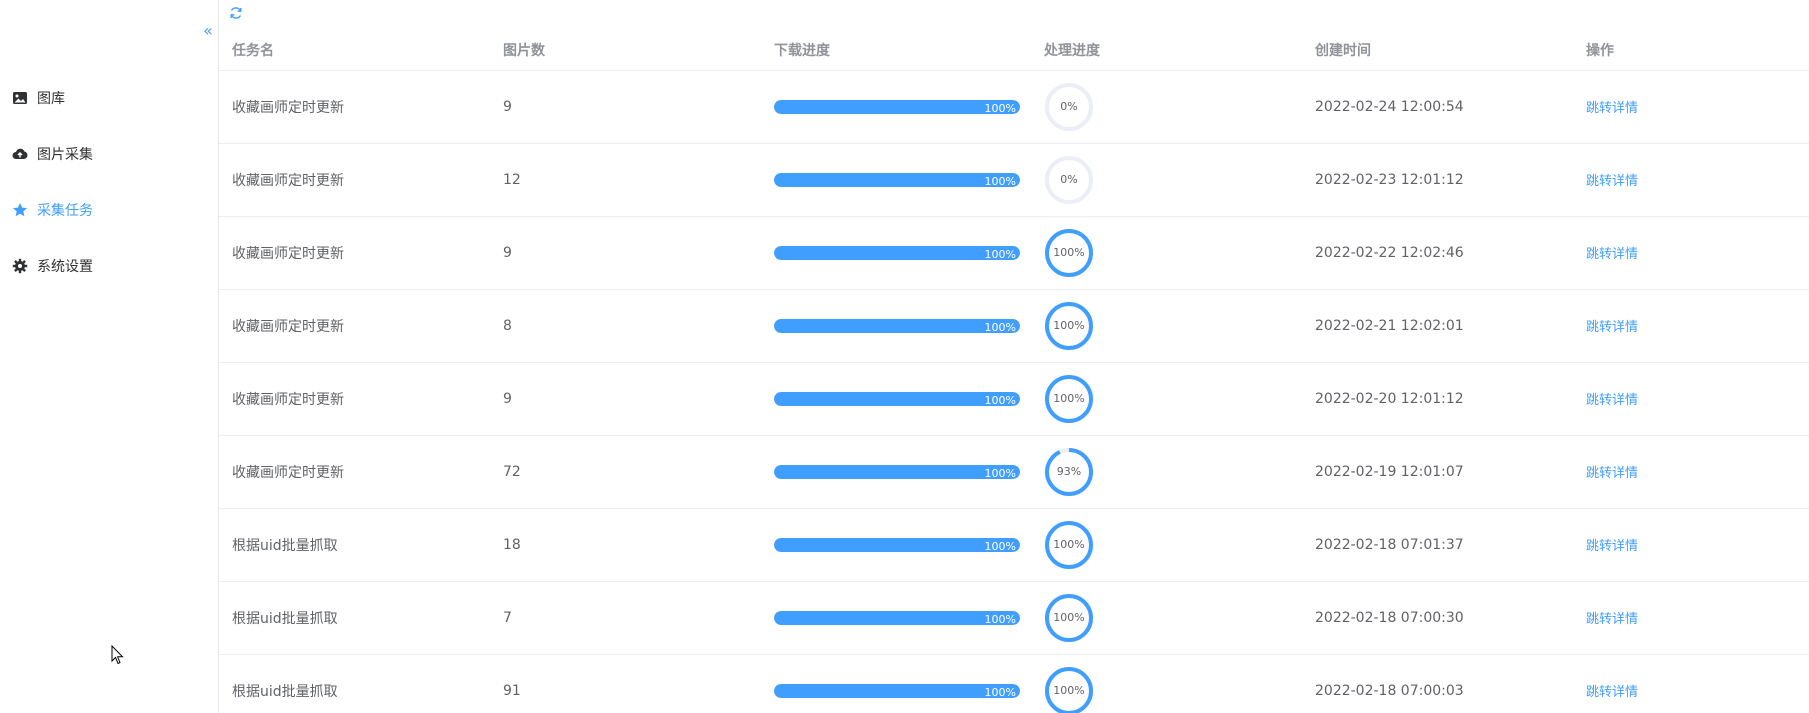 Image resolution: width=1809 pixels, height=713 pixels. I want to click on created-time-cell: 2022-02-18 07:00:03, so click(1437, 683).